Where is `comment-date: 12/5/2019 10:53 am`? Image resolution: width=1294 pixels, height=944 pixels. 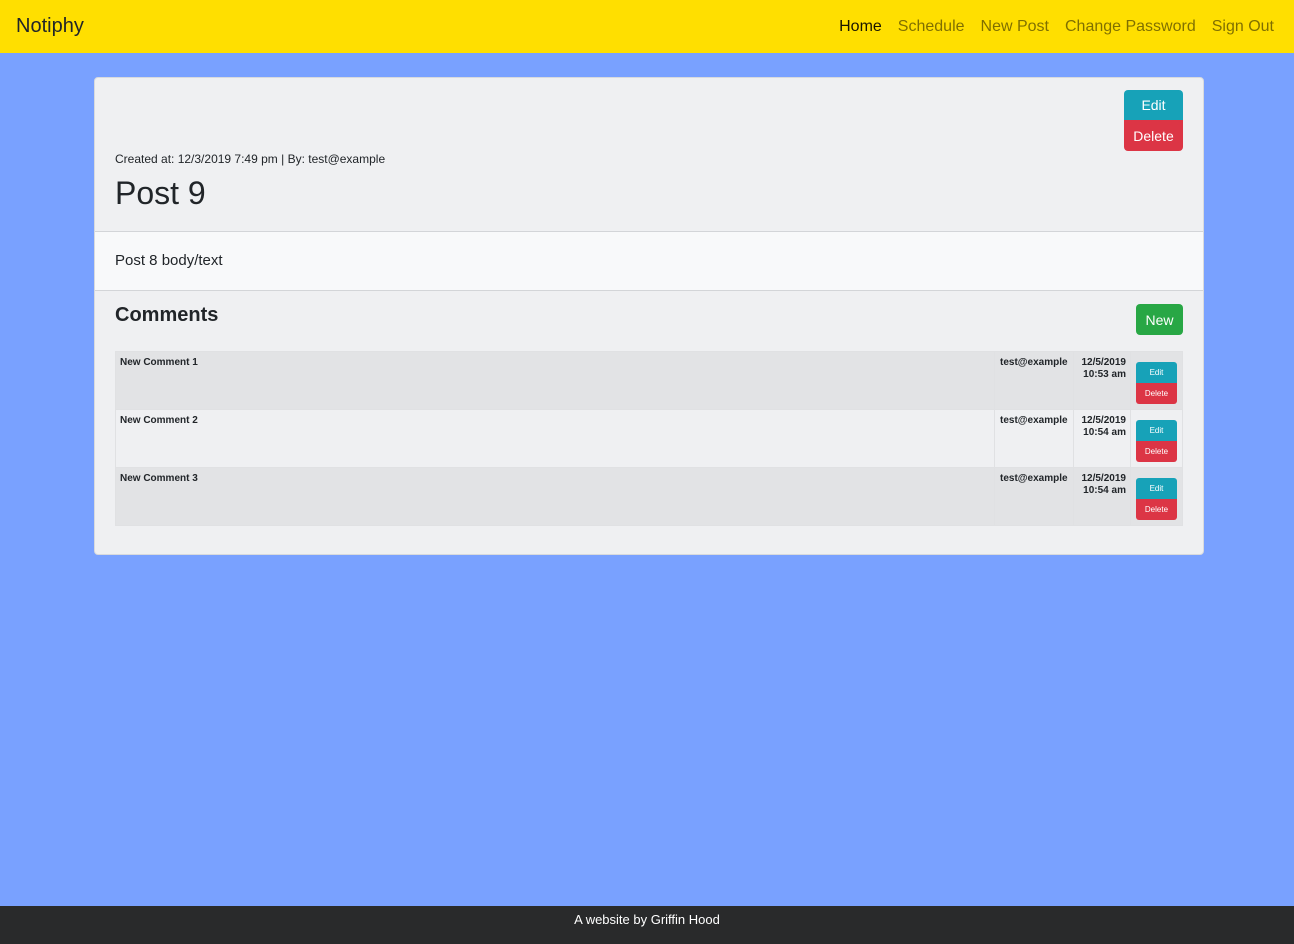
comment-date: 12/5/2019 10:53 am is located at coordinates (1101, 380).